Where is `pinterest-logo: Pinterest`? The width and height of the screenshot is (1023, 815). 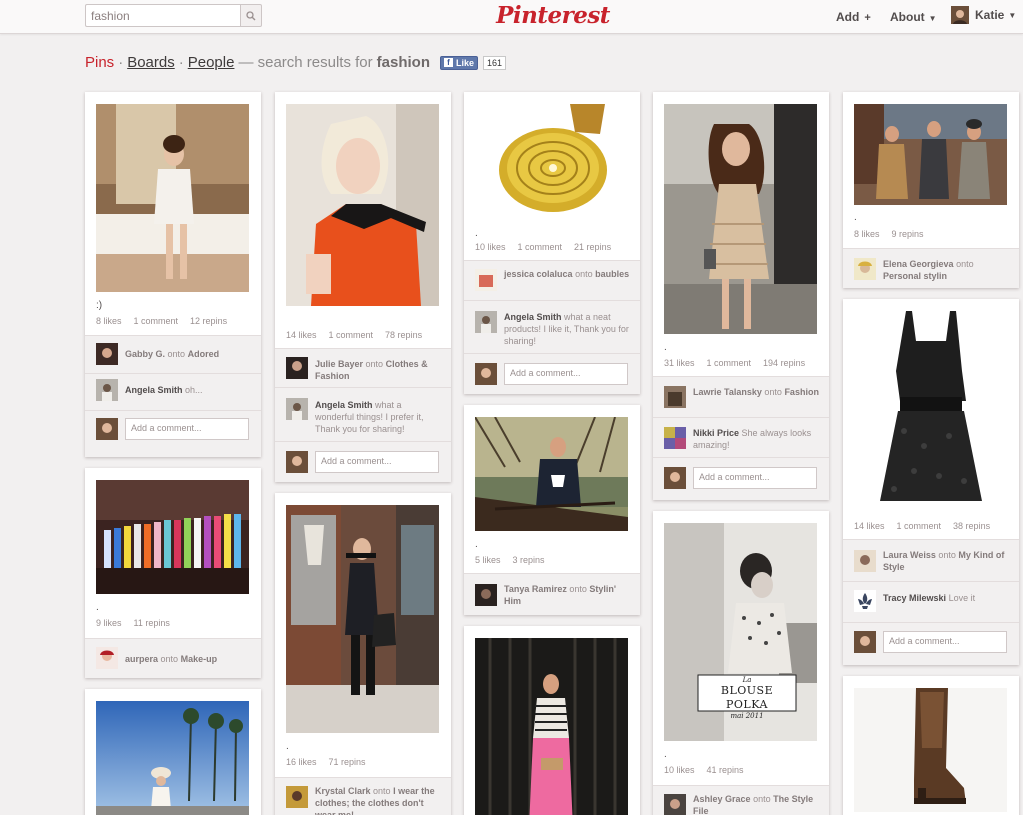 pinterest-logo: Pinterest is located at coordinates (553, 15).